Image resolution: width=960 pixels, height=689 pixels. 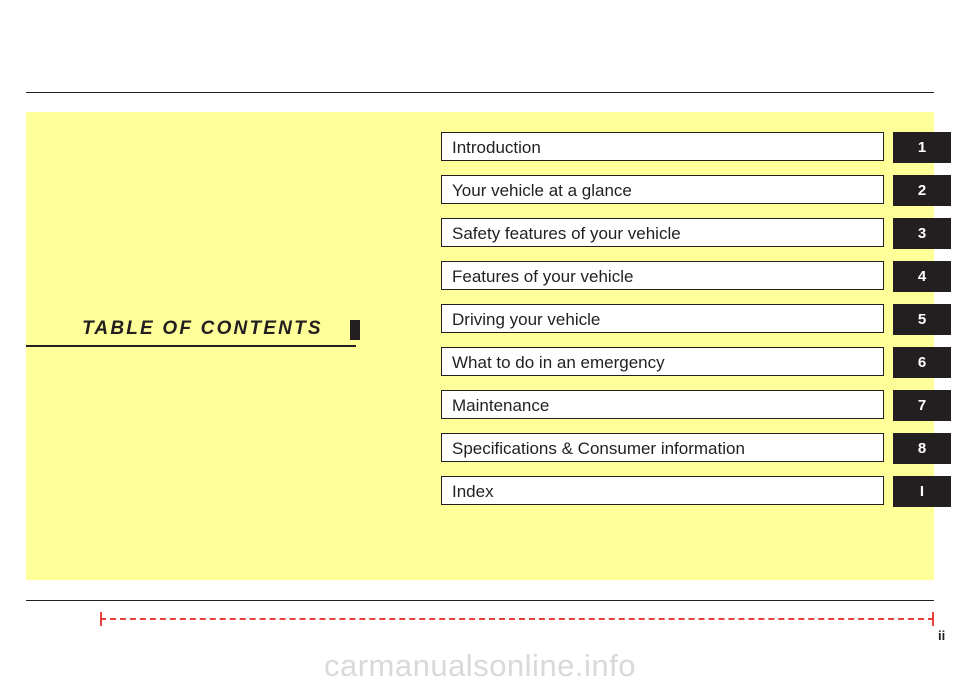 I want to click on bottom-rule, so click(x=480, y=600).